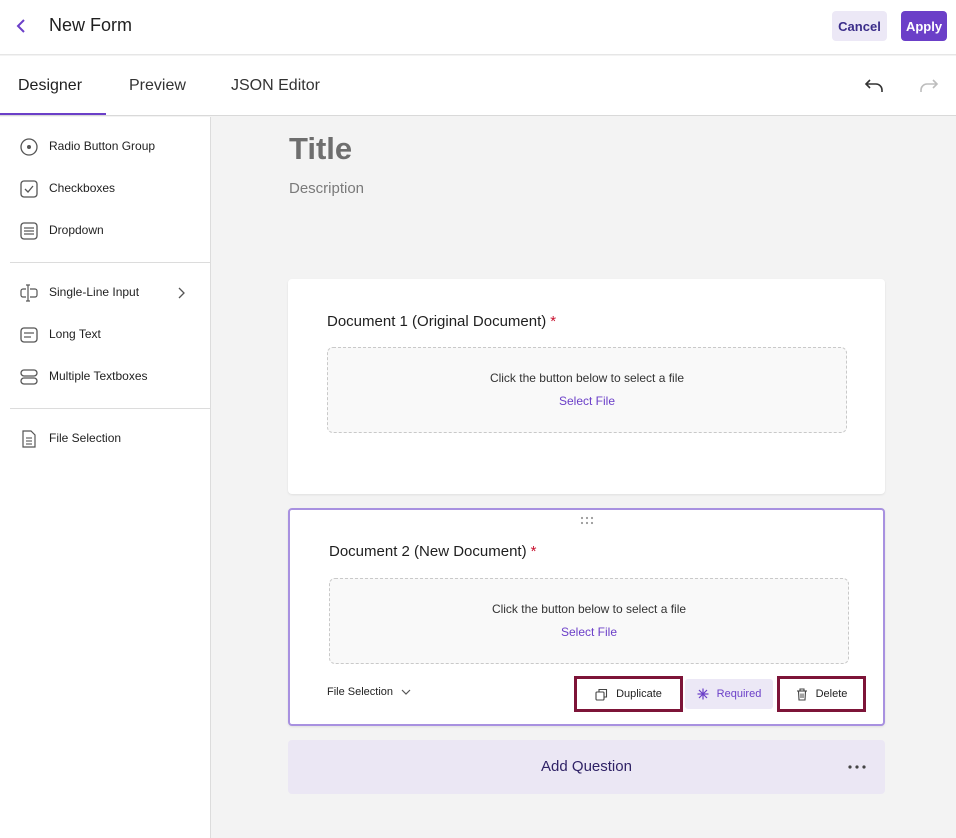  Describe the element at coordinates (29, 147) in the screenshot. I see `radio-icon` at that location.